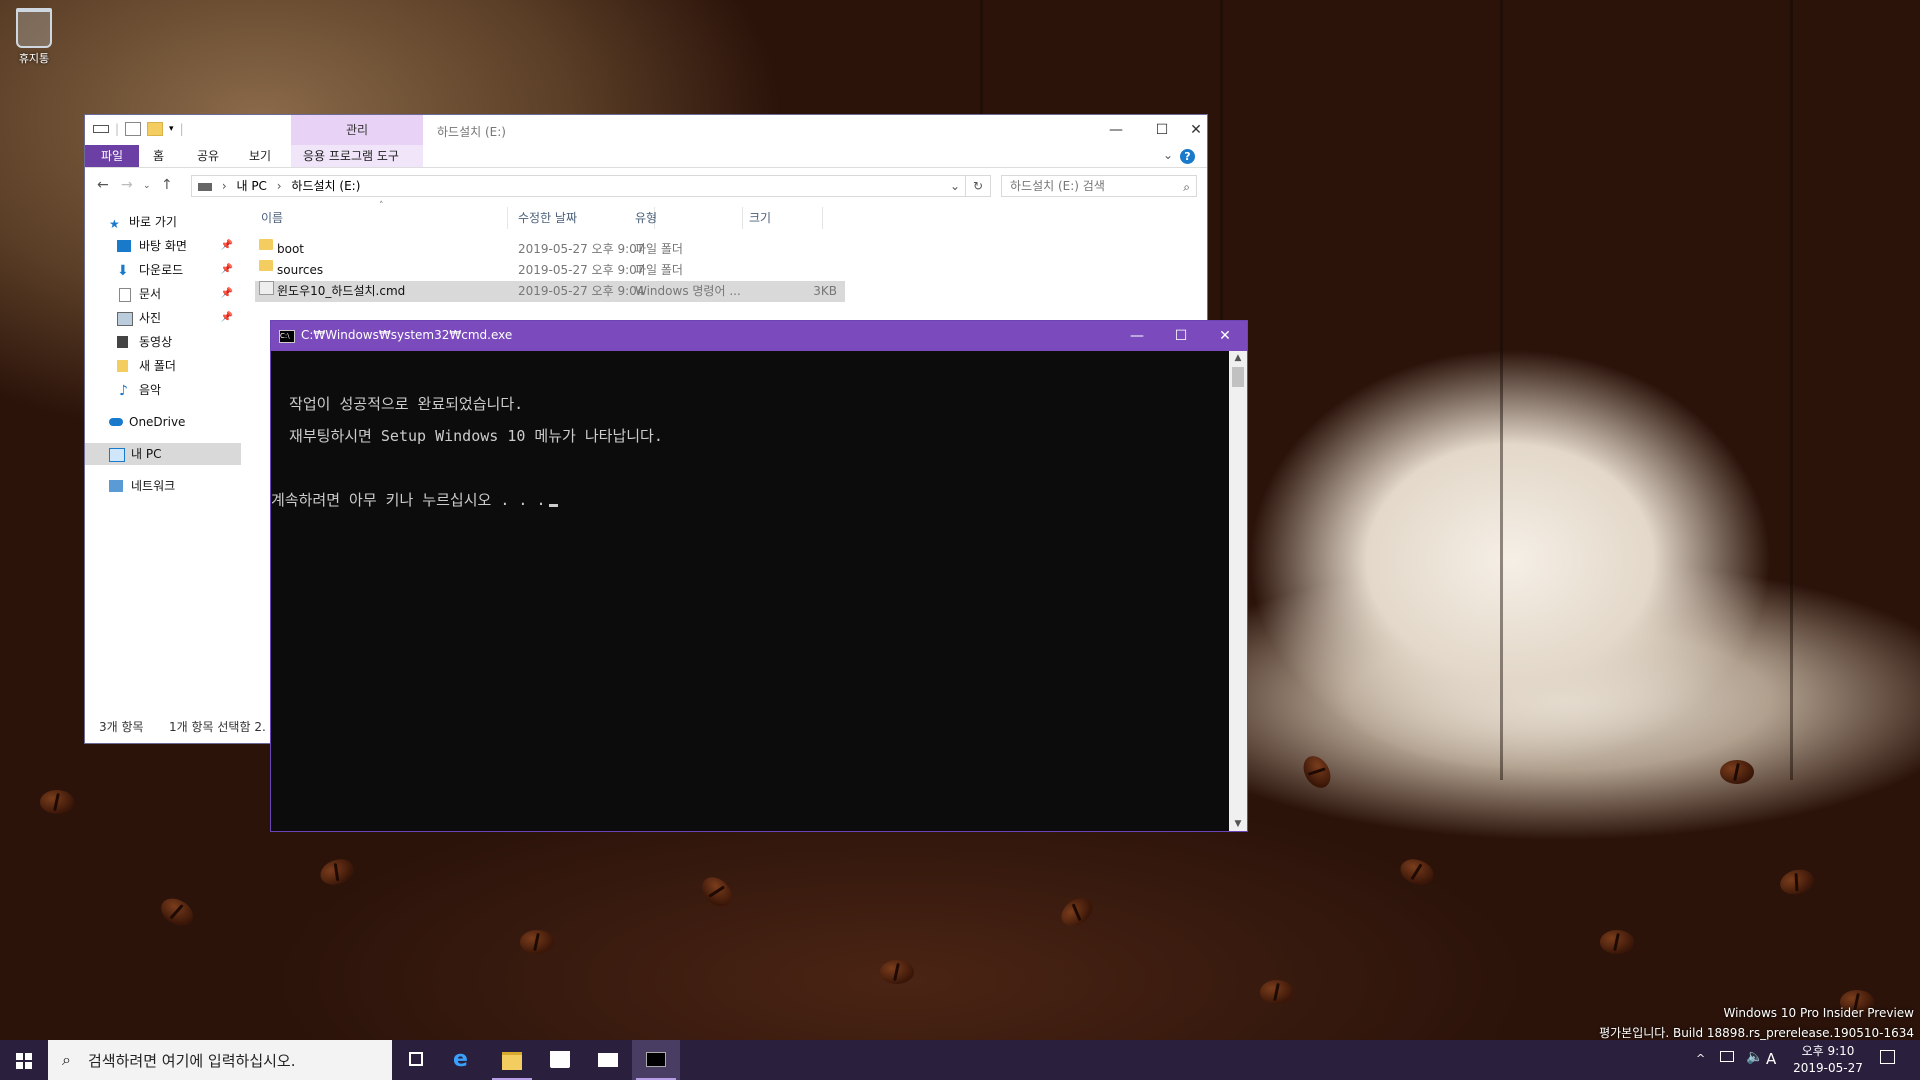 The width and height of the screenshot is (1920, 1092). What do you see at coordinates (251, 186) in the screenshot?
I see `breadcrumb-this-pc: 내 PC` at bounding box center [251, 186].